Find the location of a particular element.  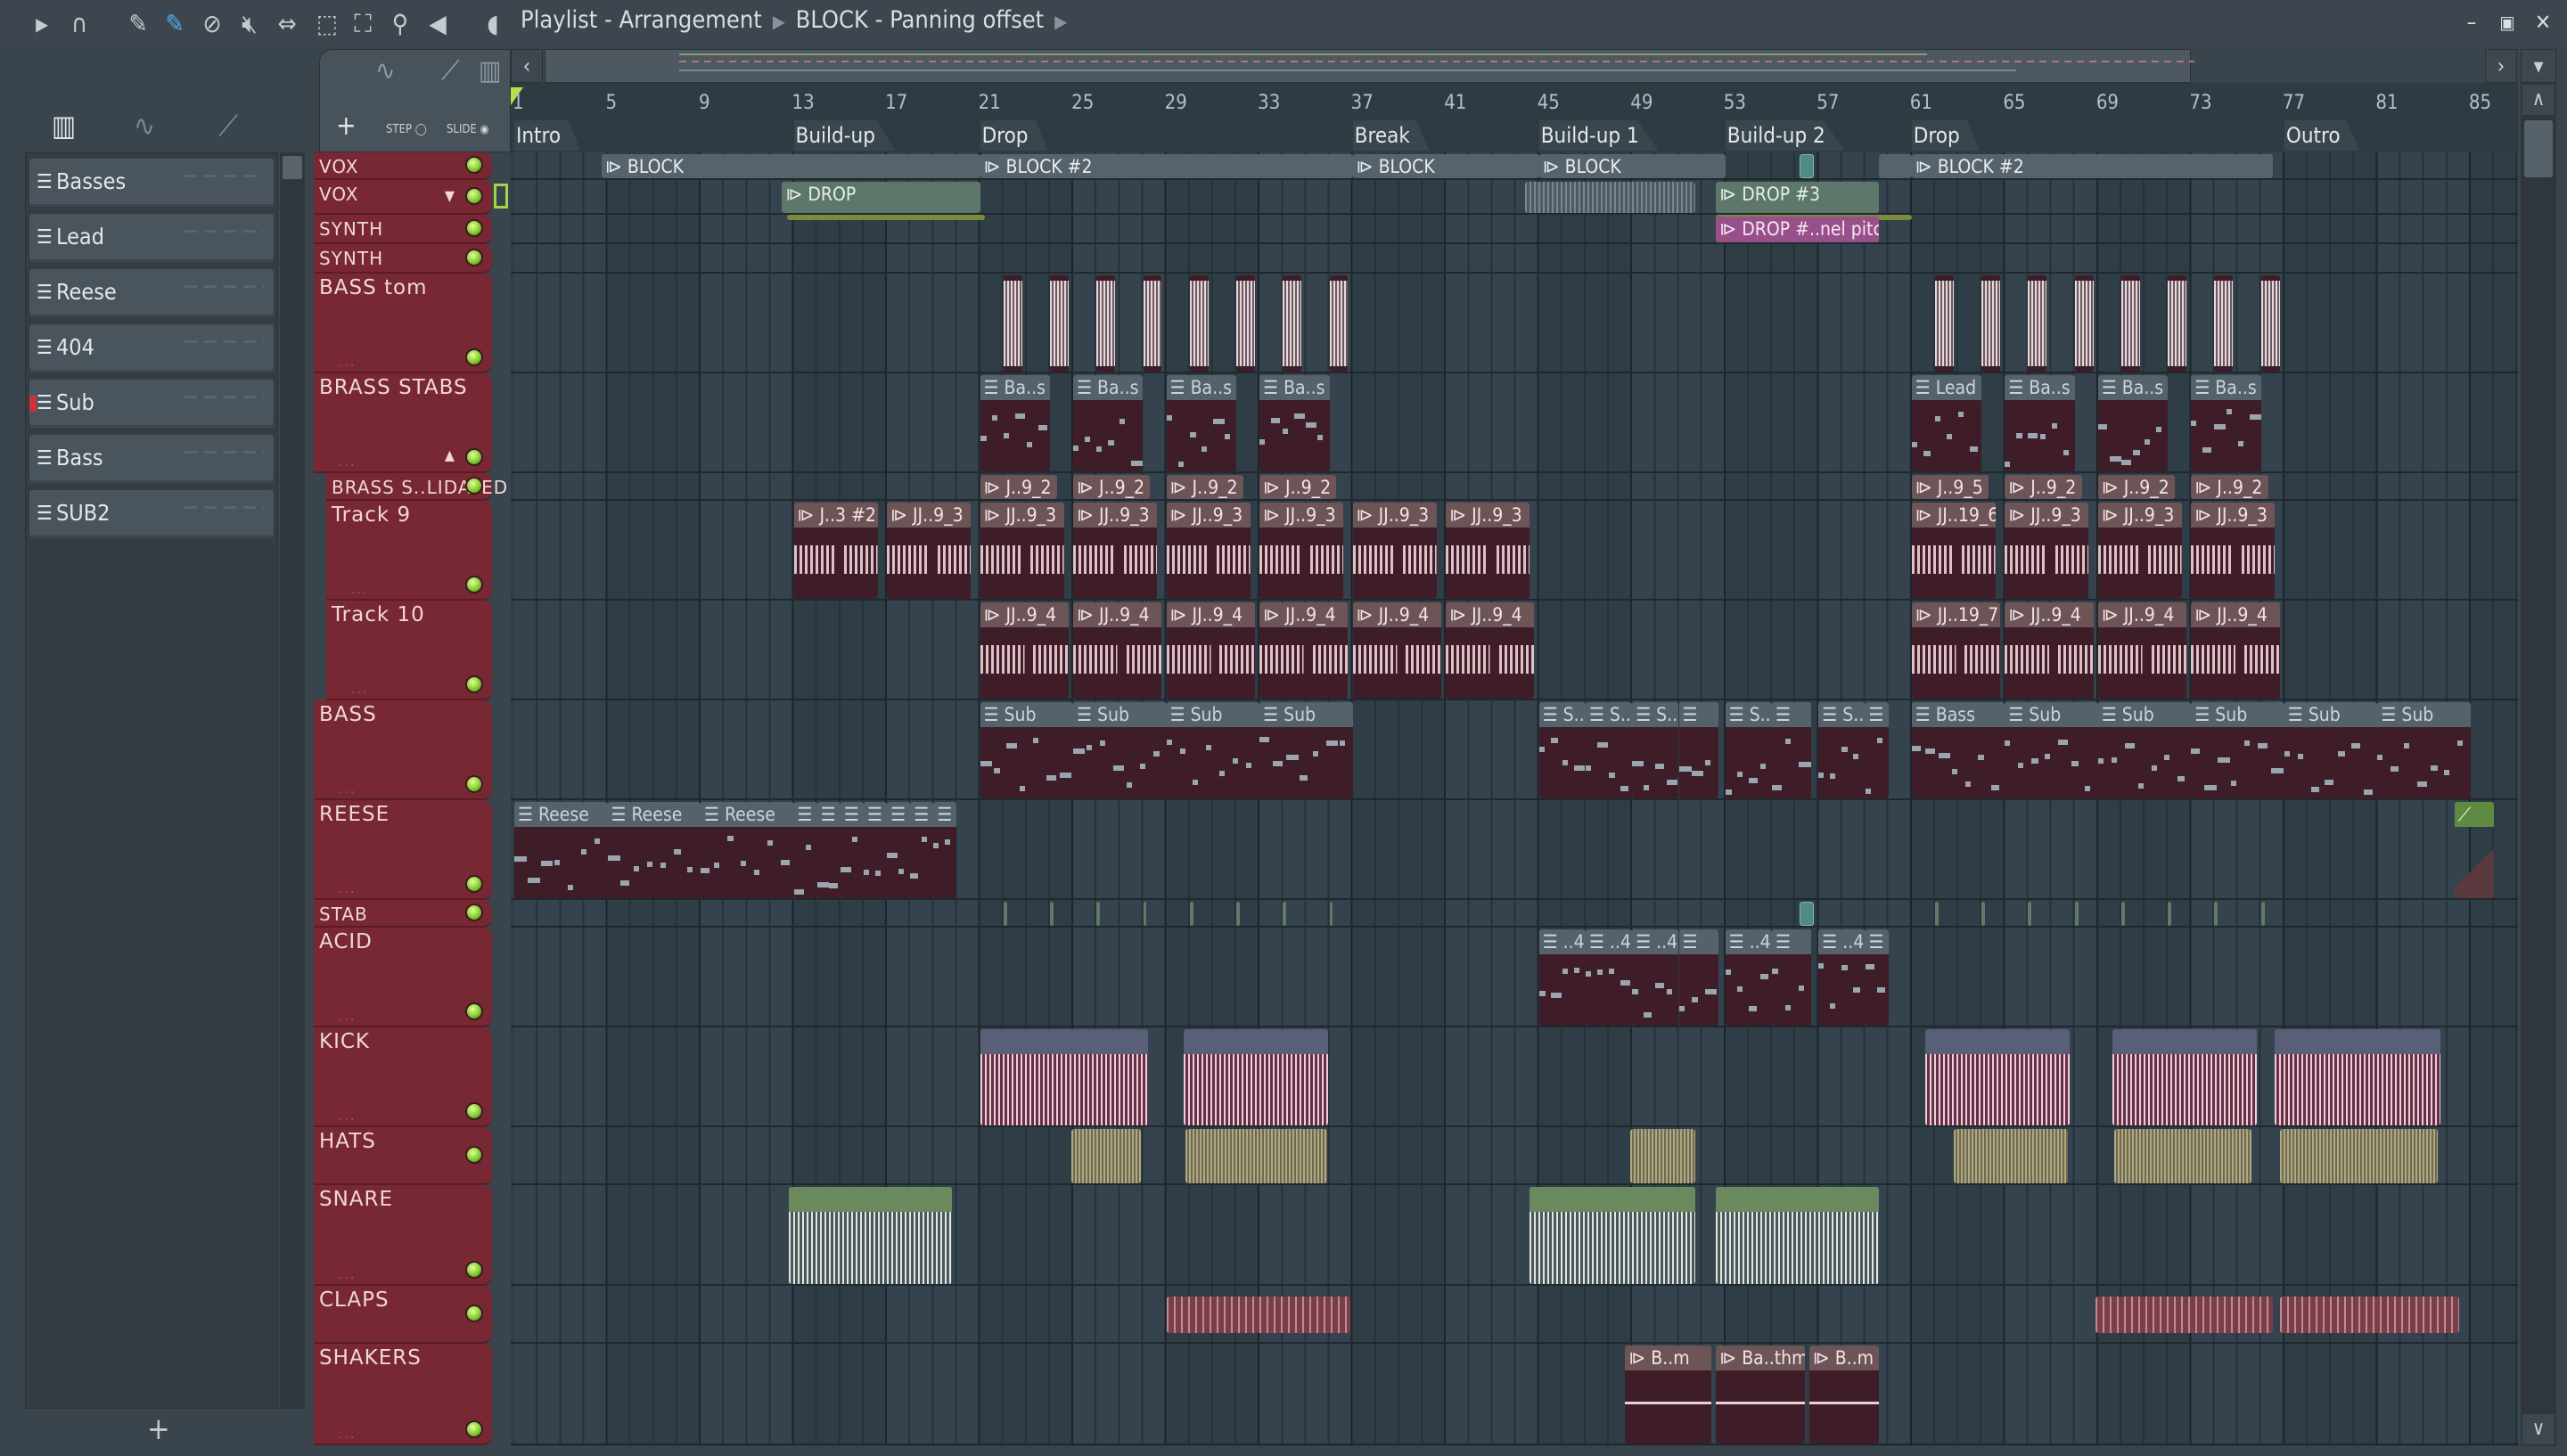

select-icon: ⬚ is located at coordinates (327, 24).